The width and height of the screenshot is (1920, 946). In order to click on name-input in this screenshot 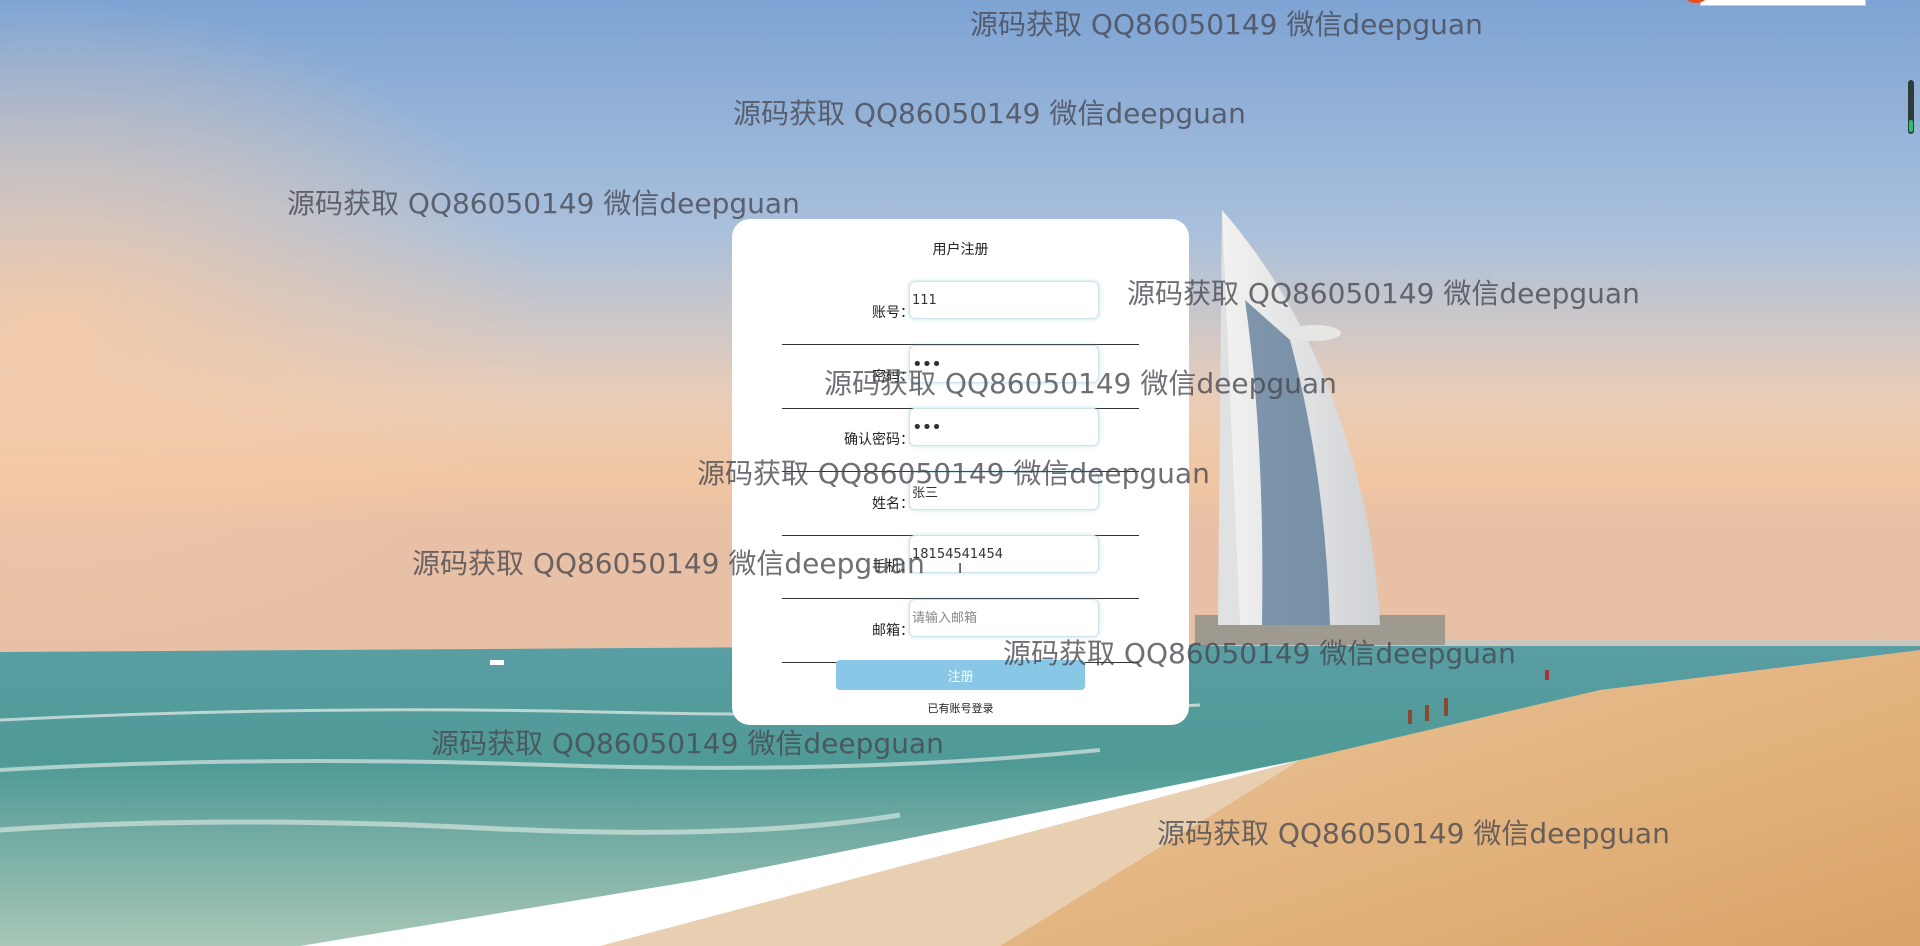, I will do `click(1004, 491)`.